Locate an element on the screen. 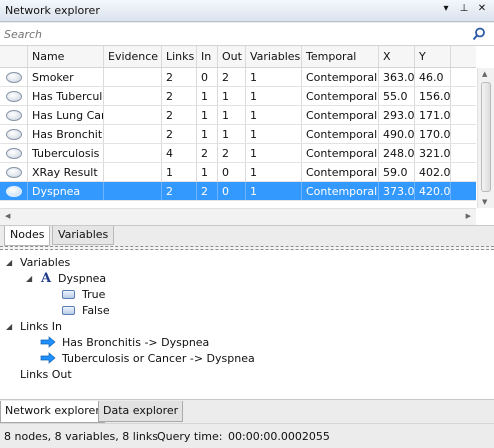 The height and width of the screenshot is (448, 494). cell-y: 156.0 is located at coordinates (433, 96).